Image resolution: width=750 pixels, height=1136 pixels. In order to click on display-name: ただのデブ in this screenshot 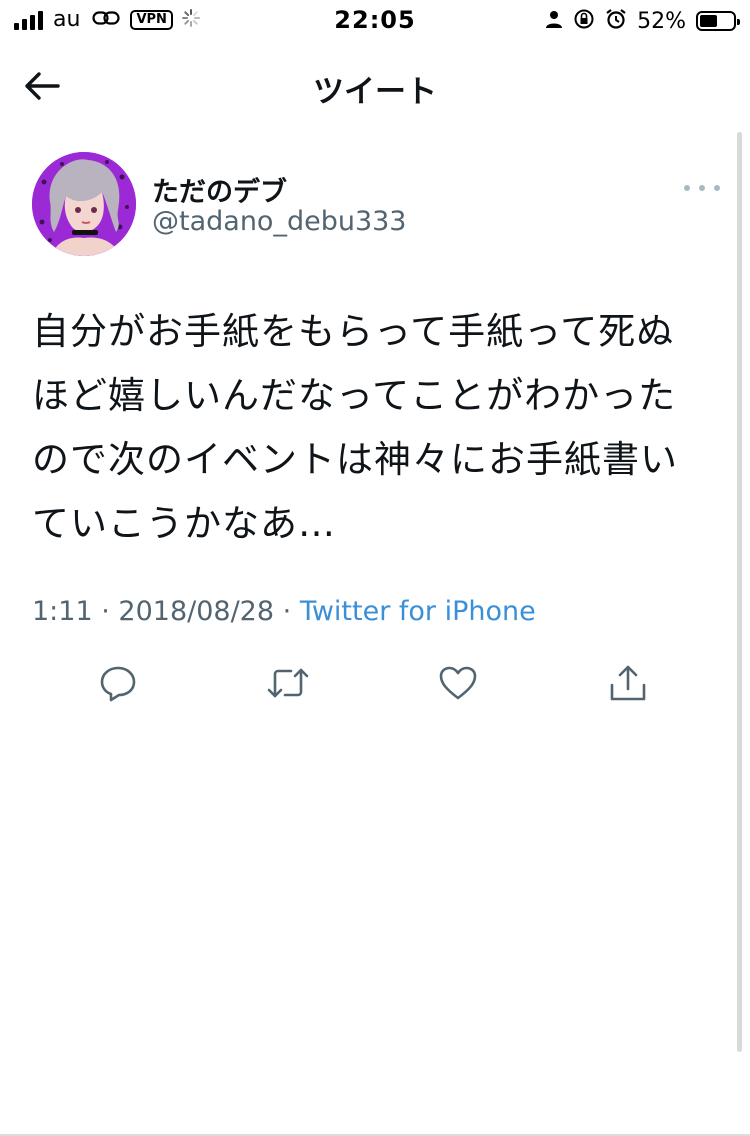, I will do `click(219, 189)`.